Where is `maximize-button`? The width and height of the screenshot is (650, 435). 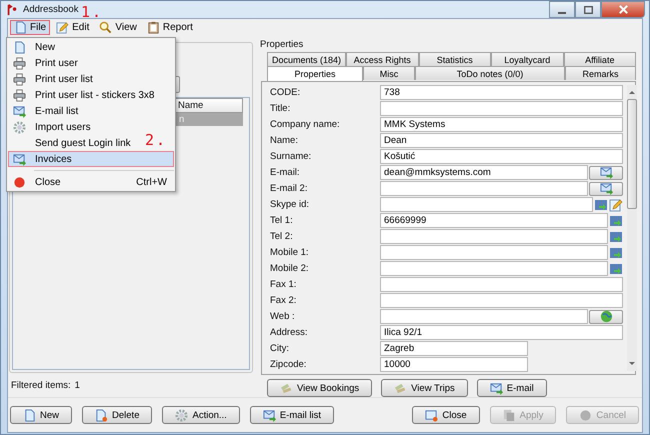
maximize-button is located at coordinates (588, 9).